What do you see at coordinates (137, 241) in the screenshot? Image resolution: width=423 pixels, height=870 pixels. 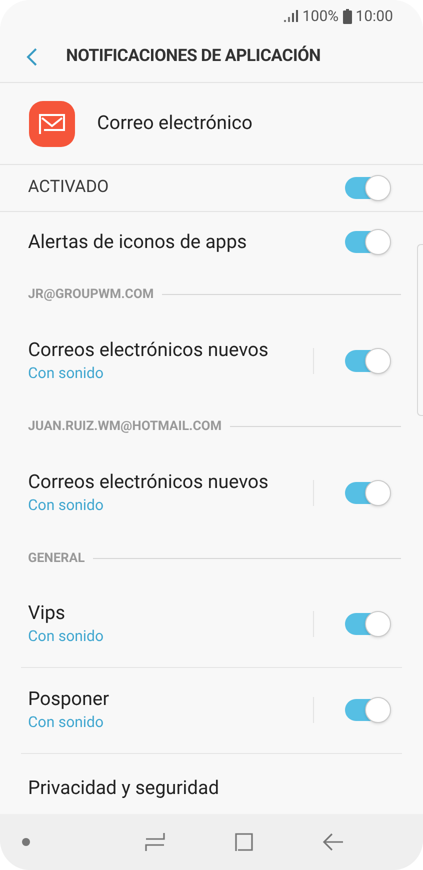 I see `setting-label: Alertas de iconos de apps` at bounding box center [137, 241].